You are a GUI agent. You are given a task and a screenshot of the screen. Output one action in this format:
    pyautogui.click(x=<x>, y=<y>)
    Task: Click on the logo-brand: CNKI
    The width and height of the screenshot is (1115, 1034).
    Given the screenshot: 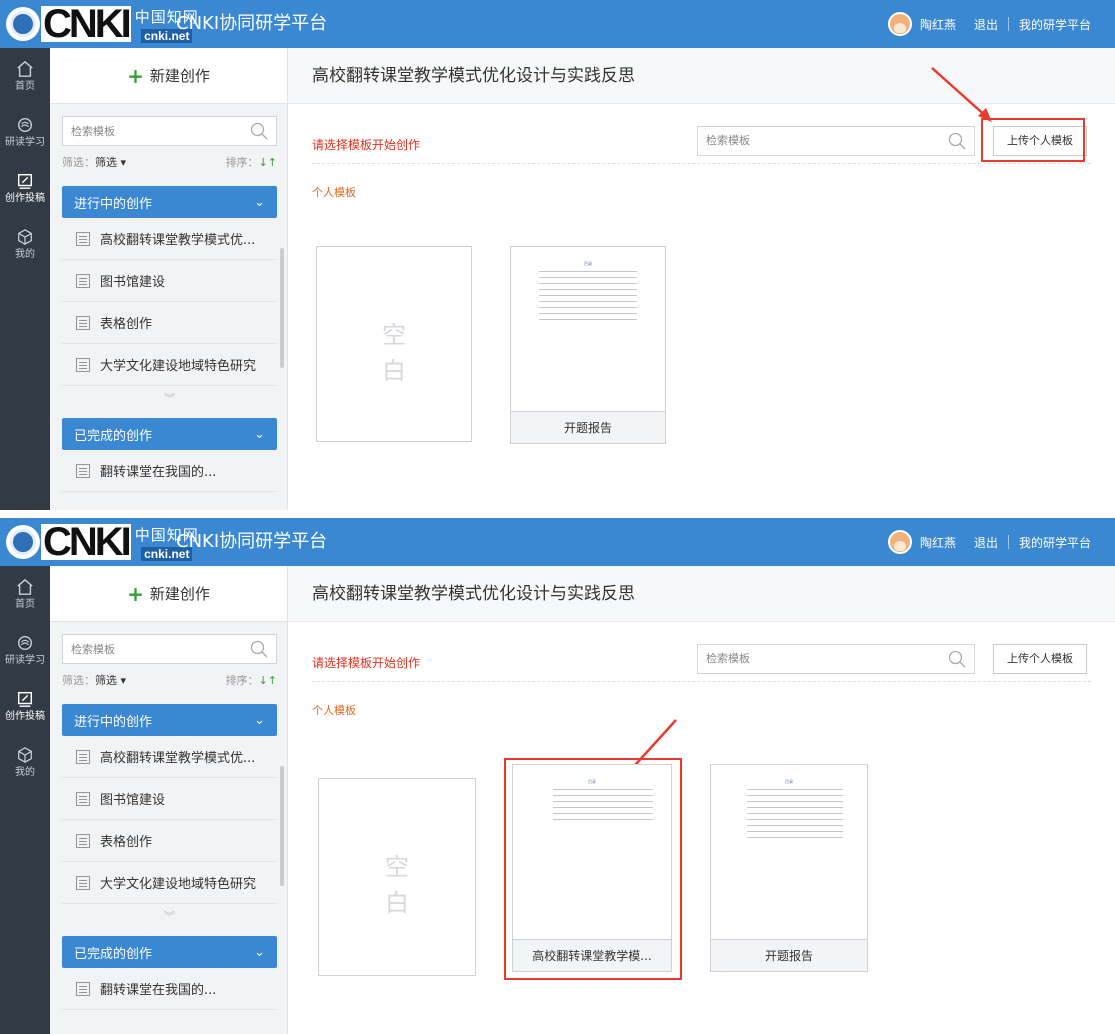 What is the action you would take?
    pyautogui.click(x=86, y=542)
    